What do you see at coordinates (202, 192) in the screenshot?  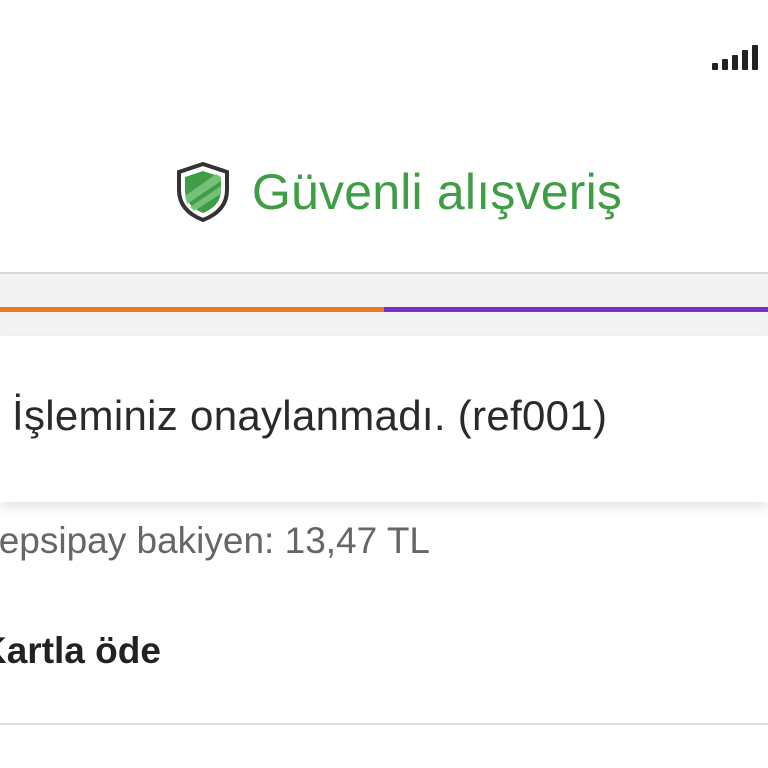 I see `shield-check-icon` at bounding box center [202, 192].